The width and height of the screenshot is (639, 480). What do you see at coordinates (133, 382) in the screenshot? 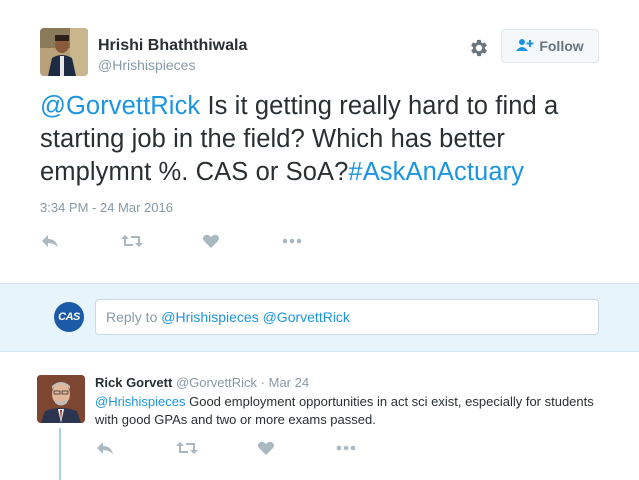
I see `reply-author-name: Rick Gorvett` at bounding box center [133, 382].